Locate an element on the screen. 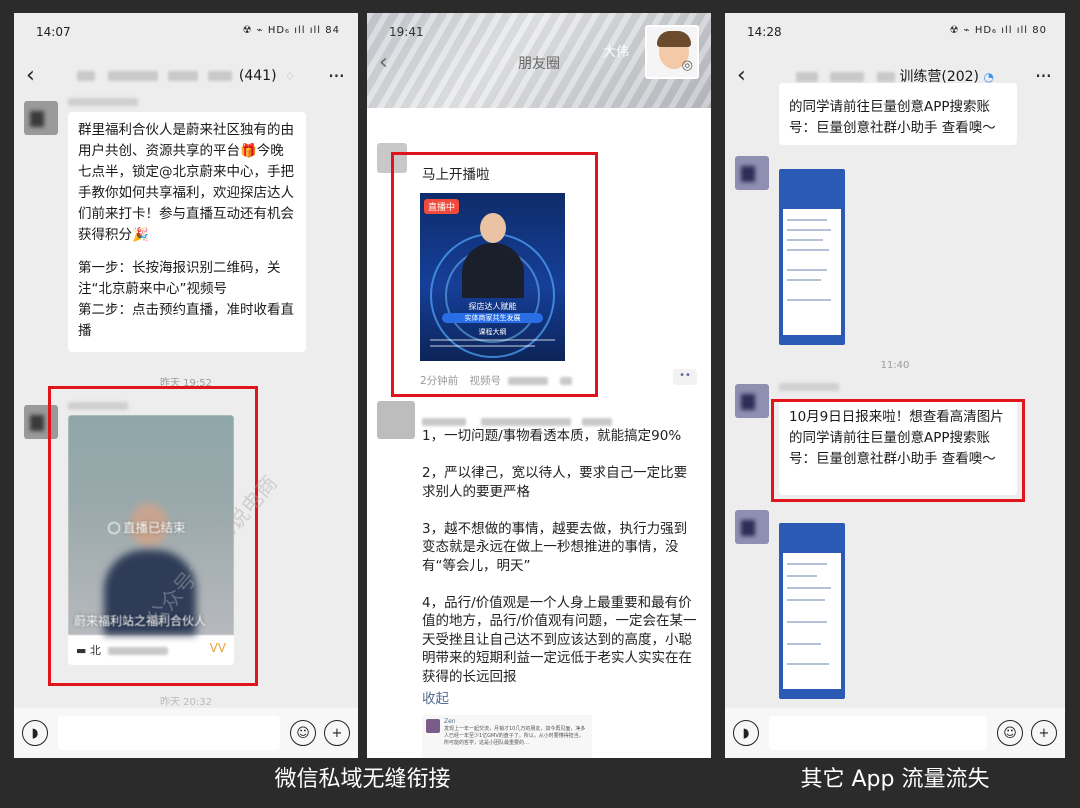 This screenshot has height=808, width=1080. page-title: 朋友圈 is located at coordinates (539, 64).